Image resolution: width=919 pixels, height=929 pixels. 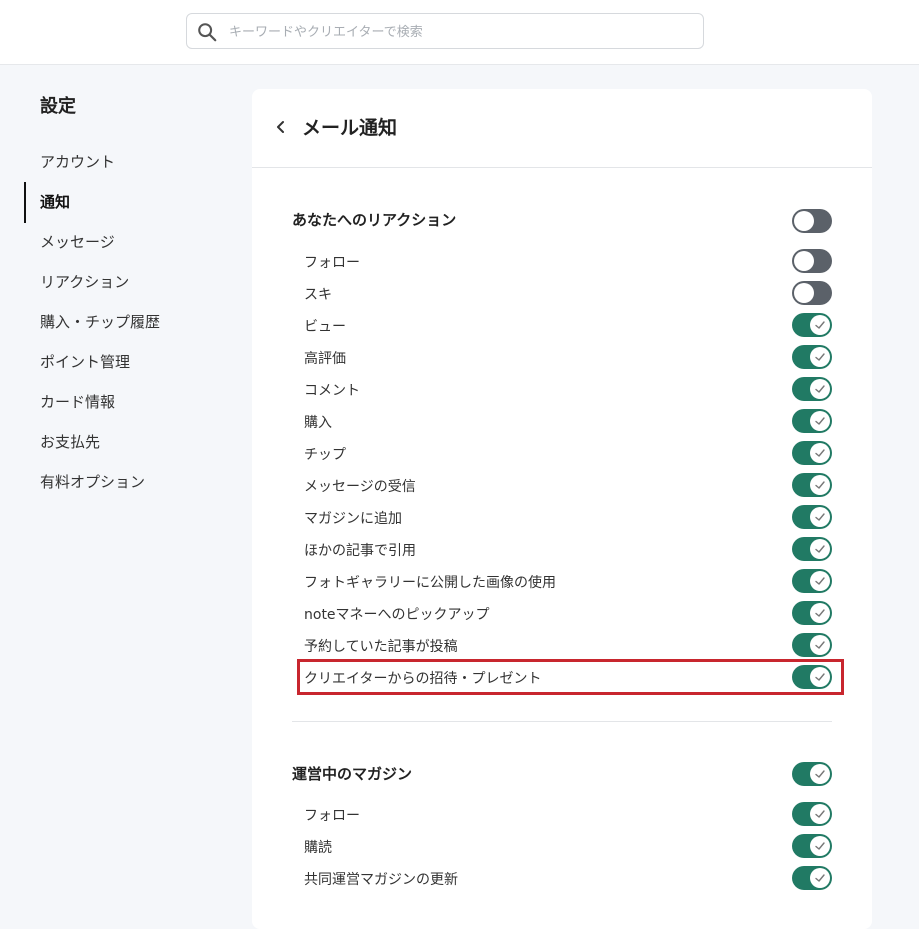 I want to click on sidebar-item-reactions: リアクション, so click(x=84, y=282).